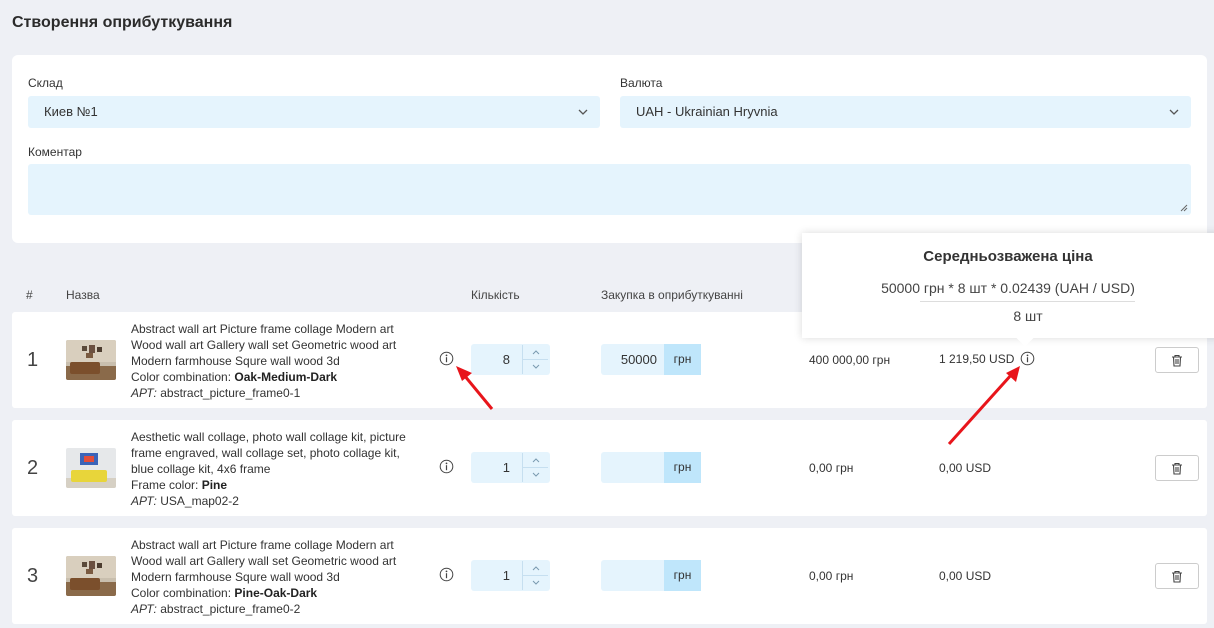 The image size is (1214, 628). I want to click on quantity-stepper: 8, so click(510, 359).